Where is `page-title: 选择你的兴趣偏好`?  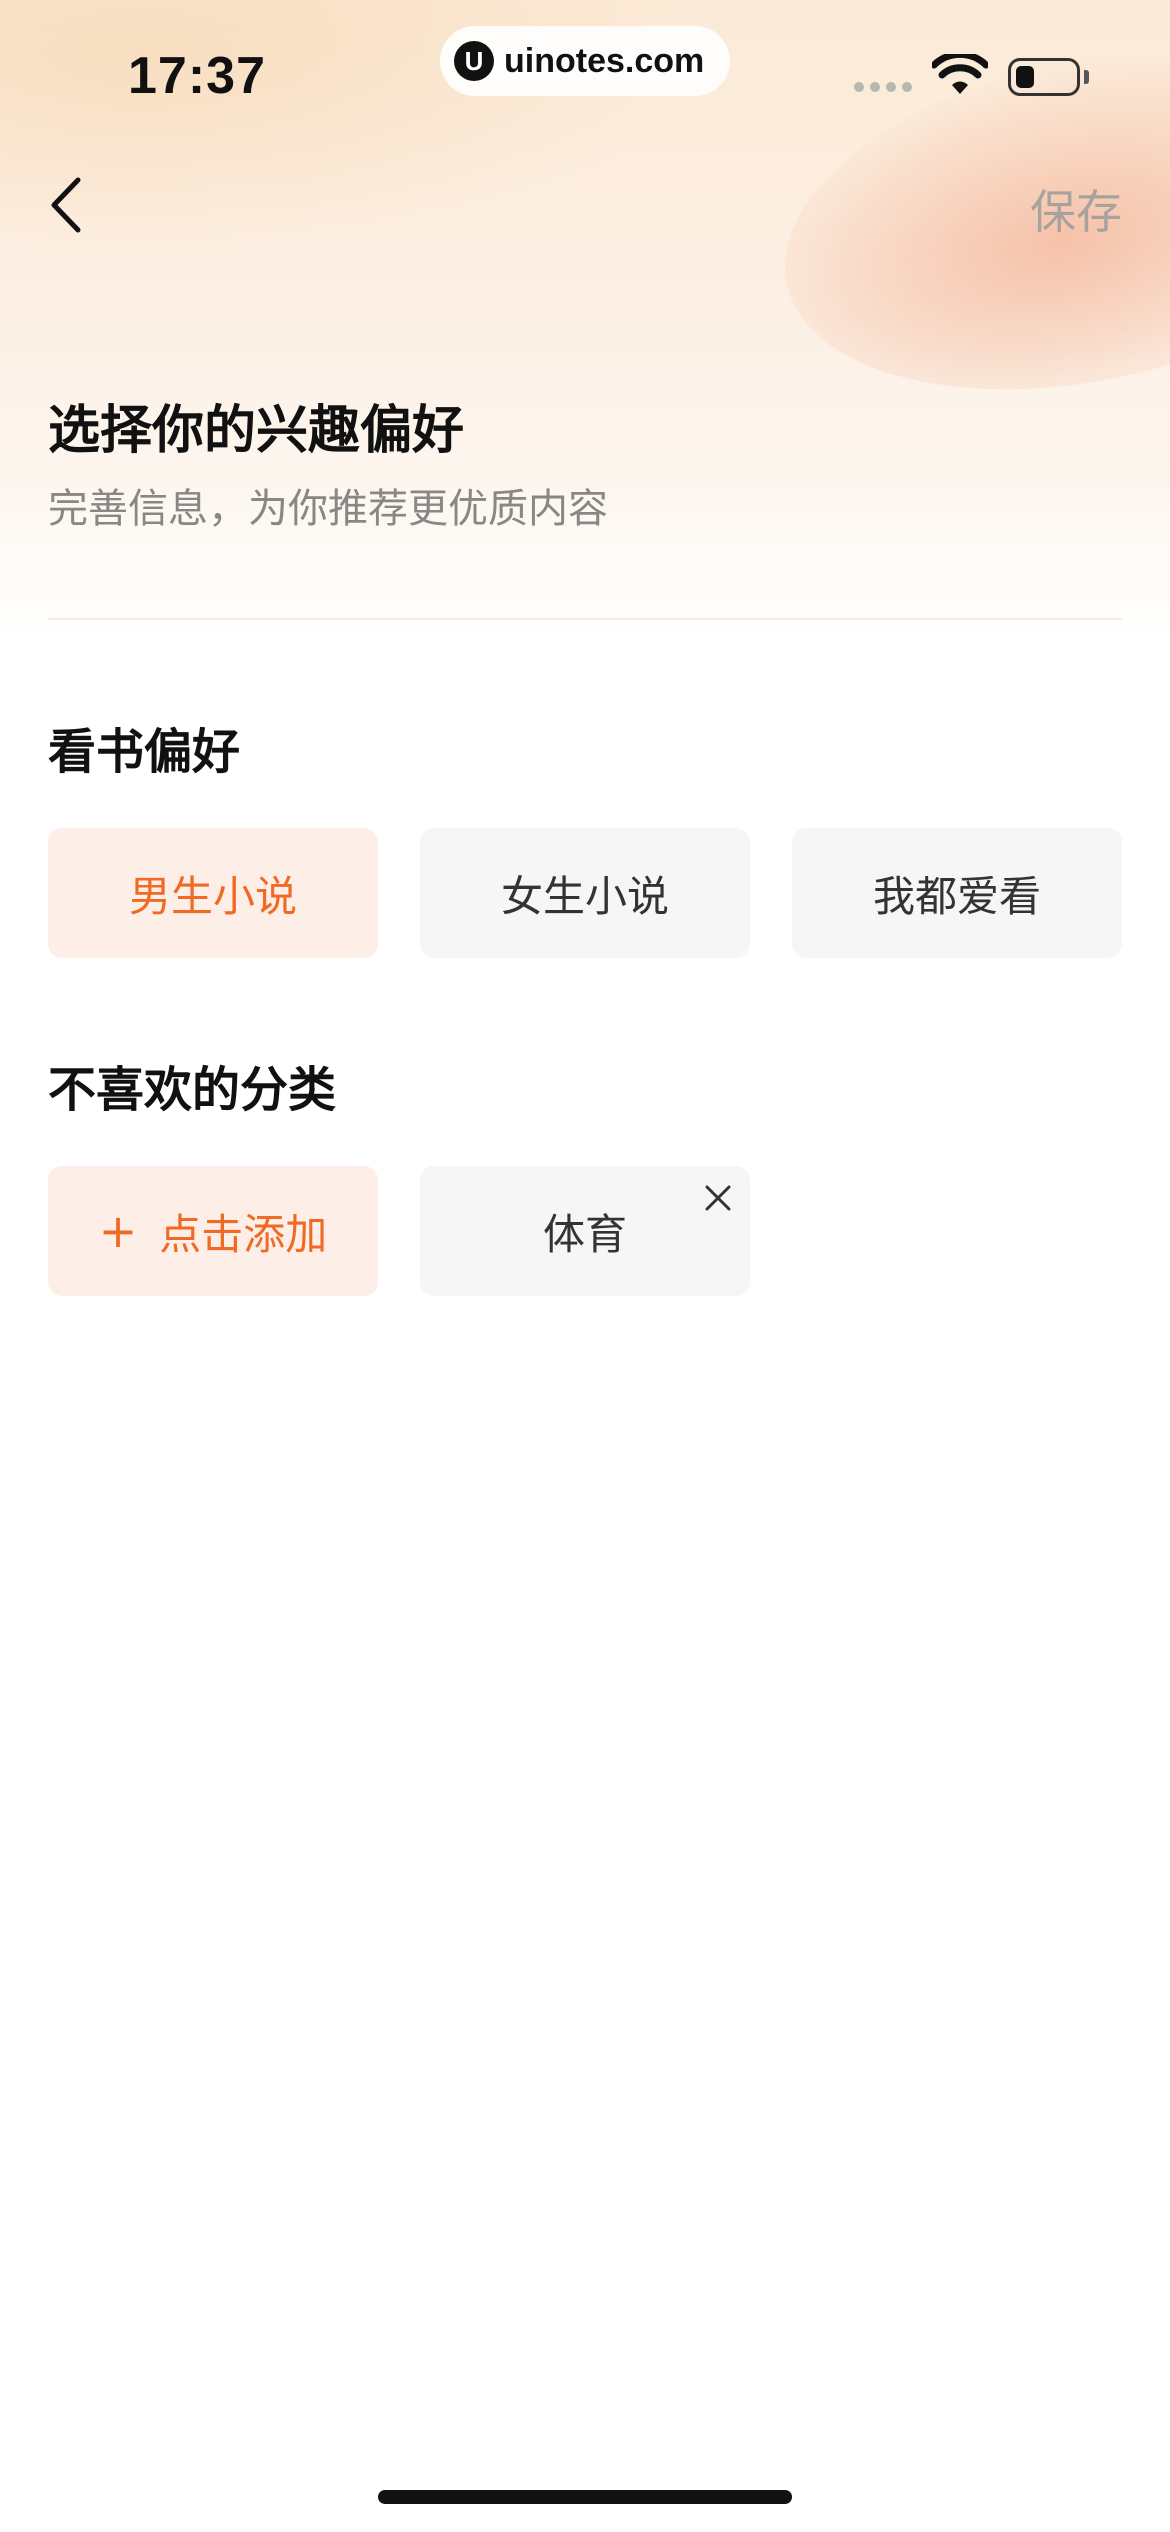
page-title: 选择你的兴趣偏好 is located at coordinates (256, 431).